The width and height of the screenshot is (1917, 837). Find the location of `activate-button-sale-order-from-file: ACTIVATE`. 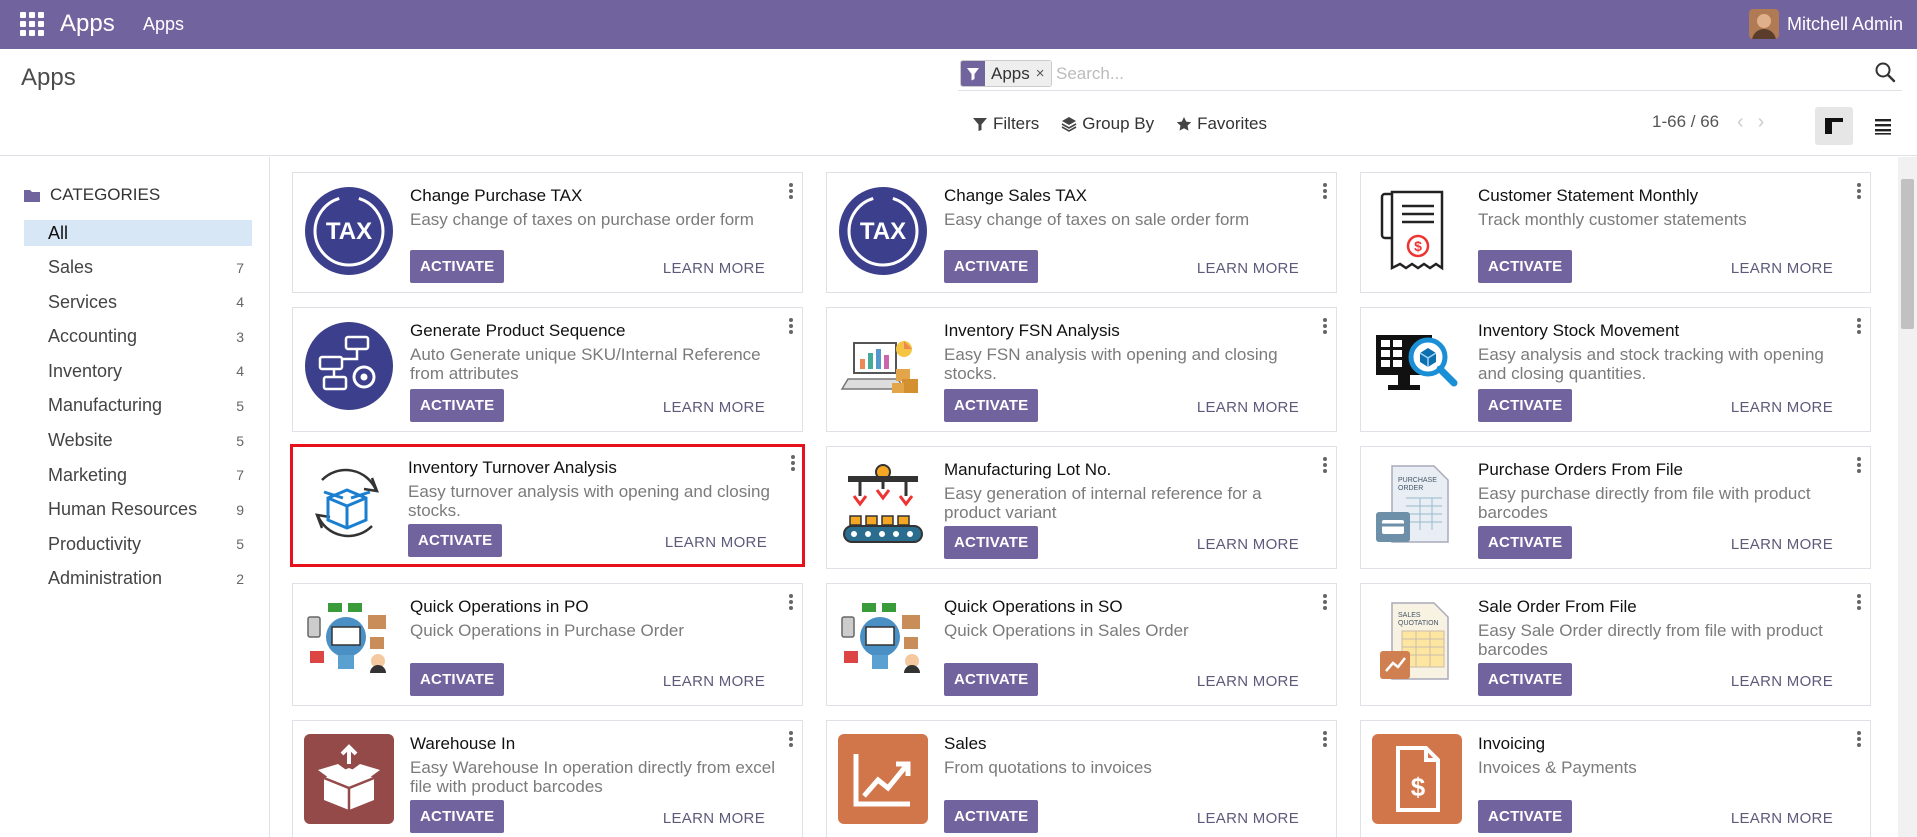

activate-button-sale-order-from-file: ACTIVATE is located at coordinates (1525, 679).